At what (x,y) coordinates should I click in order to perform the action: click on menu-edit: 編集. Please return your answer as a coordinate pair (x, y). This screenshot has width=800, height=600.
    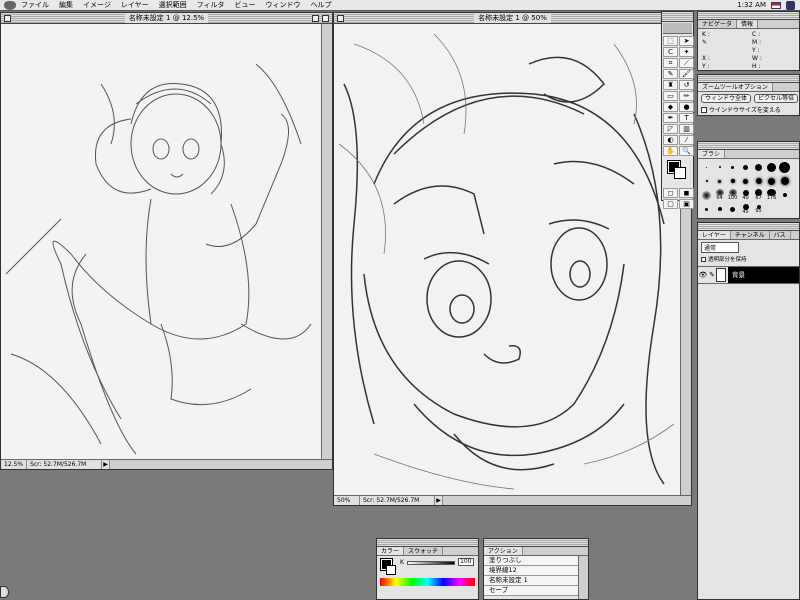
    Looking at the image, I should click on (66, 5).